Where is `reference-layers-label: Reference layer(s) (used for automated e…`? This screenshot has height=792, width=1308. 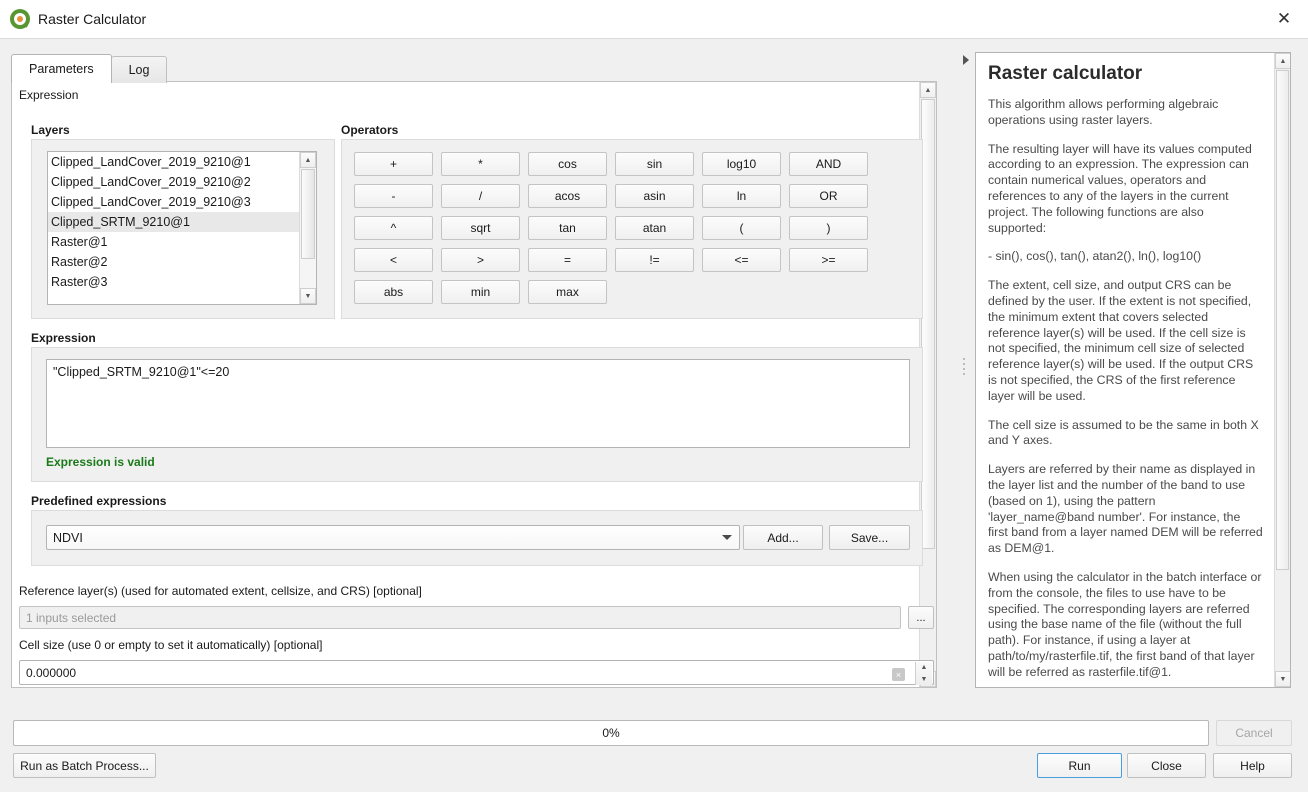
reference-layers-label: Reference layer(s) (used for automated e… is located at coordinates (220, 591).